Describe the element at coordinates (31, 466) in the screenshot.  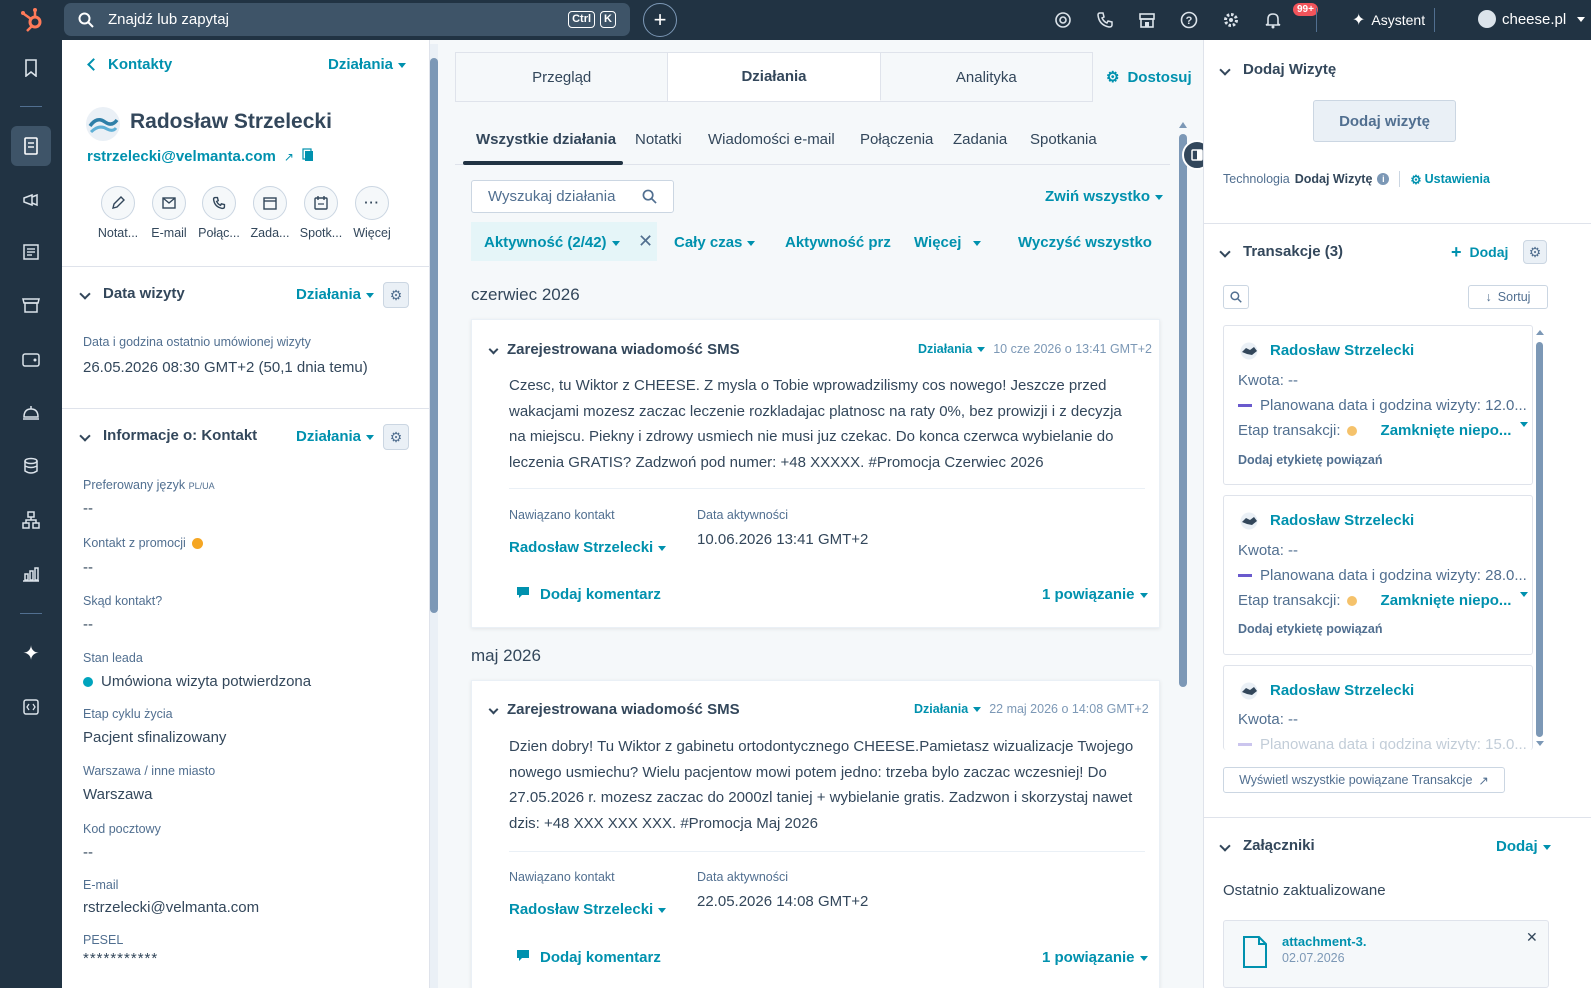
I see `database-icon` at that location.